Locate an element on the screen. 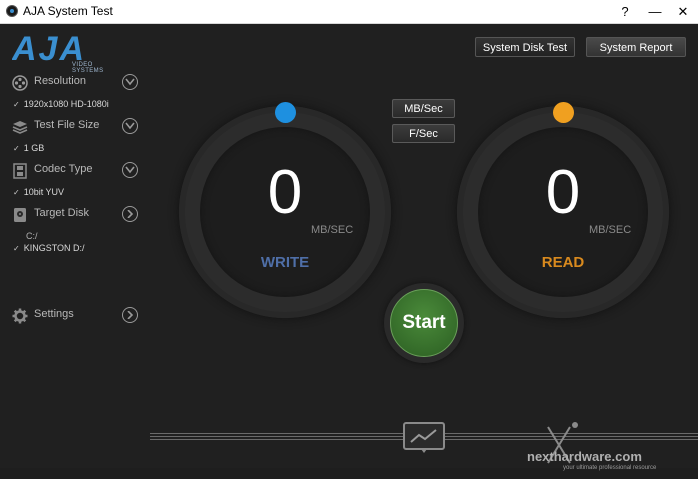  read-dial: 0 MB/SEC READ is located at coordinates (563, 210).